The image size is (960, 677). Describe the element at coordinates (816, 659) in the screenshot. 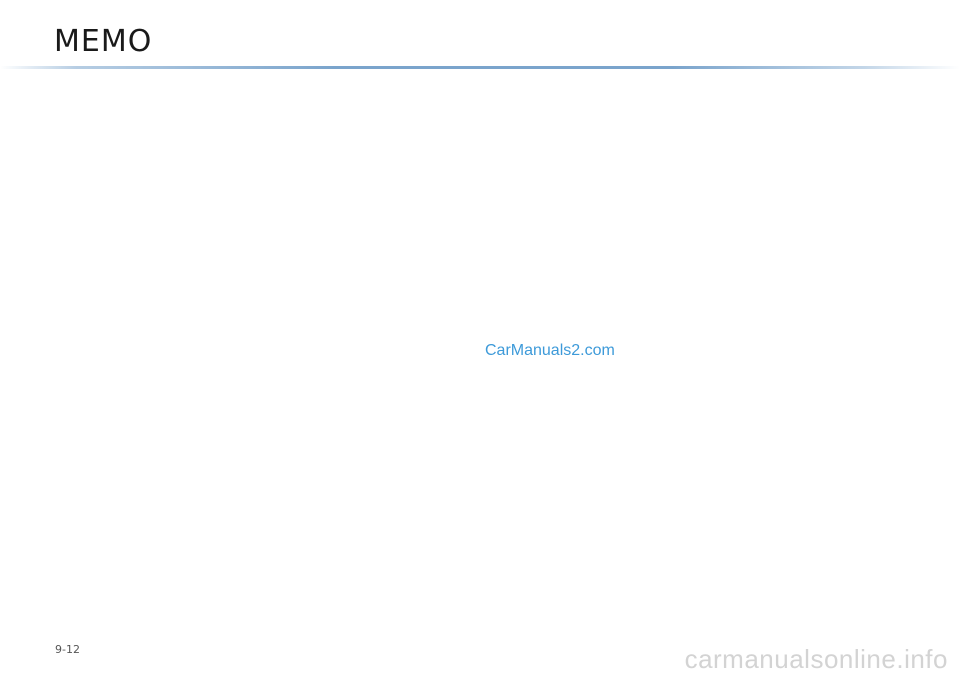

I see `footer-watermark: carmanualsonline.info` at that location.